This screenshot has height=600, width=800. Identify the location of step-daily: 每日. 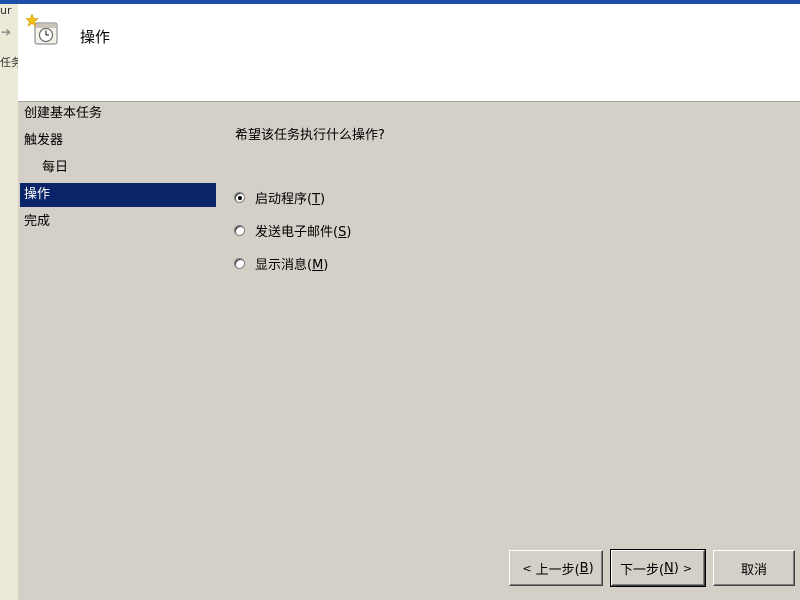
(118, 168).